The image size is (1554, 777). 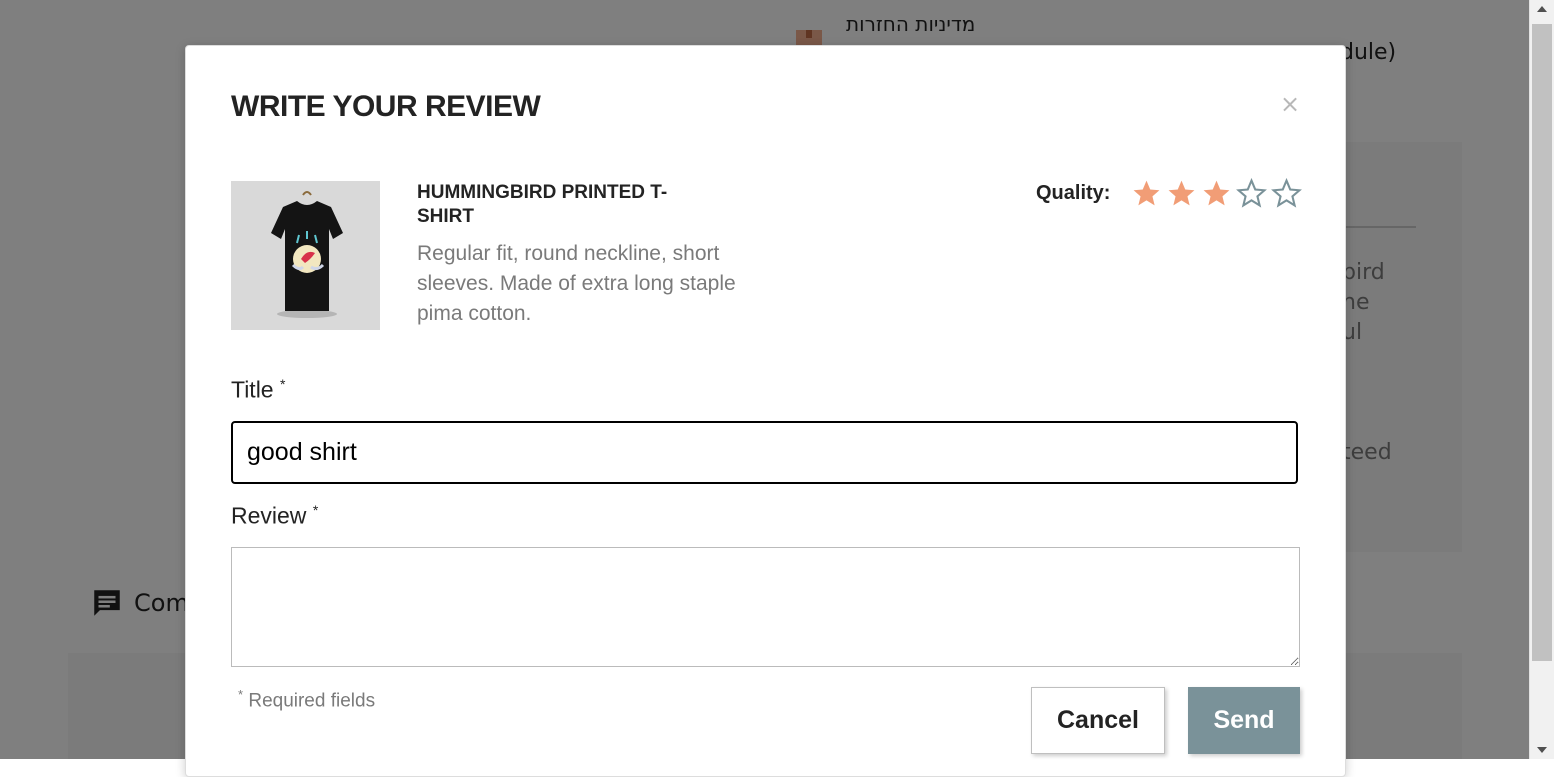 I want to click on close-icon: ×, so click(x=1290, y=104).